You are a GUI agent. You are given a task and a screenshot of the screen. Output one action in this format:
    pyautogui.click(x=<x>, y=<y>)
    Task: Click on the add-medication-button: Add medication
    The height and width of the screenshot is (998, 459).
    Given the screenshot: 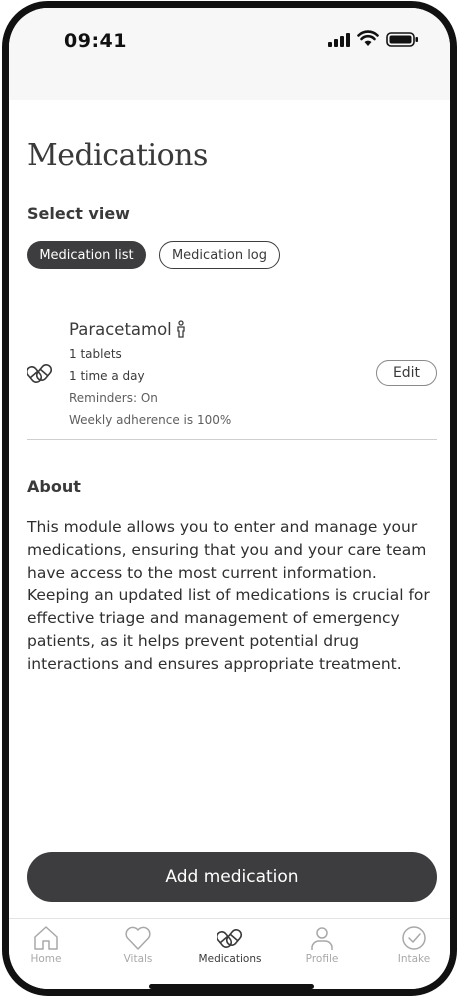 What is the action you would take?
    pyautogui.click(x=232, y=877)
    